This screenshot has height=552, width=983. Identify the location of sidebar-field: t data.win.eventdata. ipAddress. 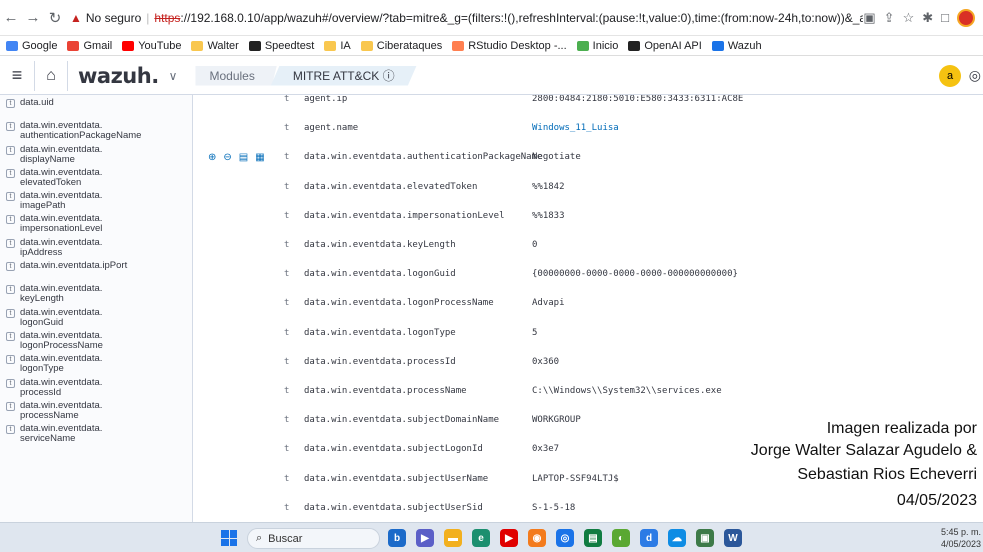
(96, 246).